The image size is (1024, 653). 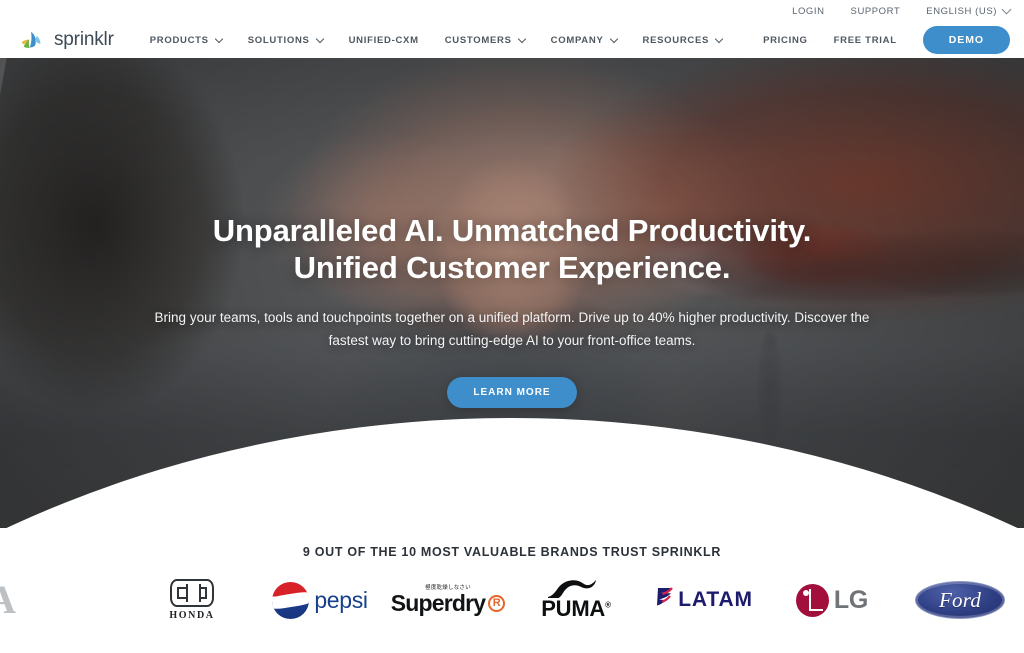 What do you see at coordinates (191, 593) in the screenshot?
I see `honda-badge-icon` at bounding box center [191, 593].